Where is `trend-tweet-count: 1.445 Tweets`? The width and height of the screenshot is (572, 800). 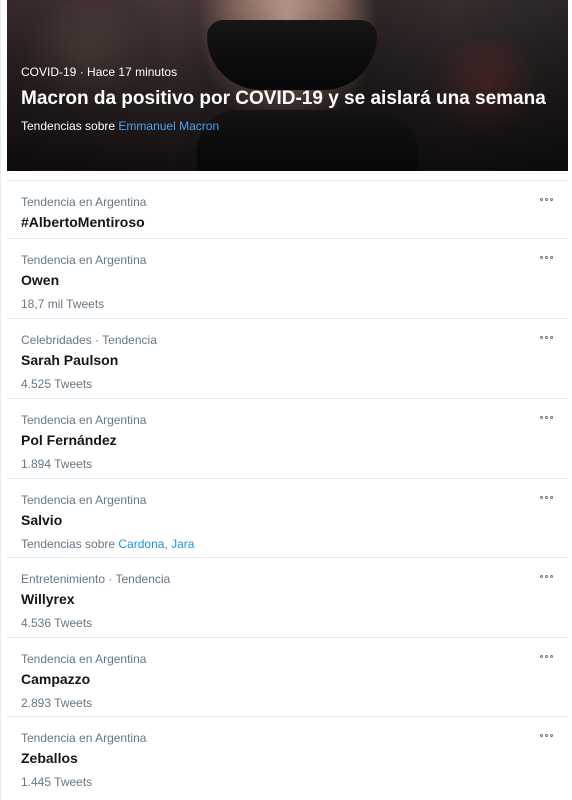
trend-tweet-count: 1.445 Tweets is located at coordinates (57, 782).